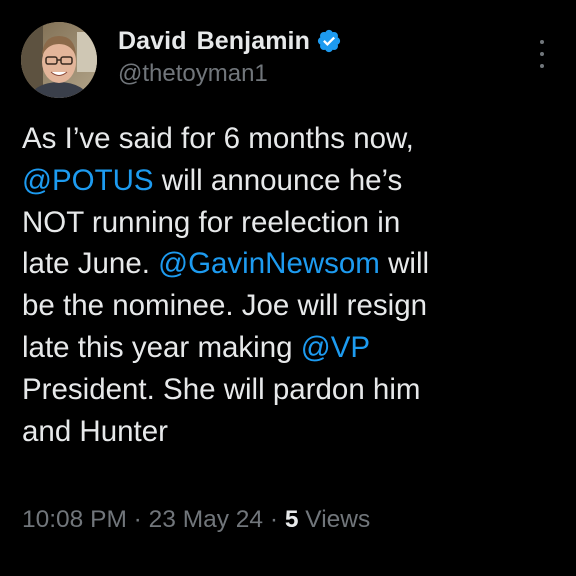  I want to click on tweet-meta: 10:08 PM · 23 May 24 · 5 Views, so click(196, 520).